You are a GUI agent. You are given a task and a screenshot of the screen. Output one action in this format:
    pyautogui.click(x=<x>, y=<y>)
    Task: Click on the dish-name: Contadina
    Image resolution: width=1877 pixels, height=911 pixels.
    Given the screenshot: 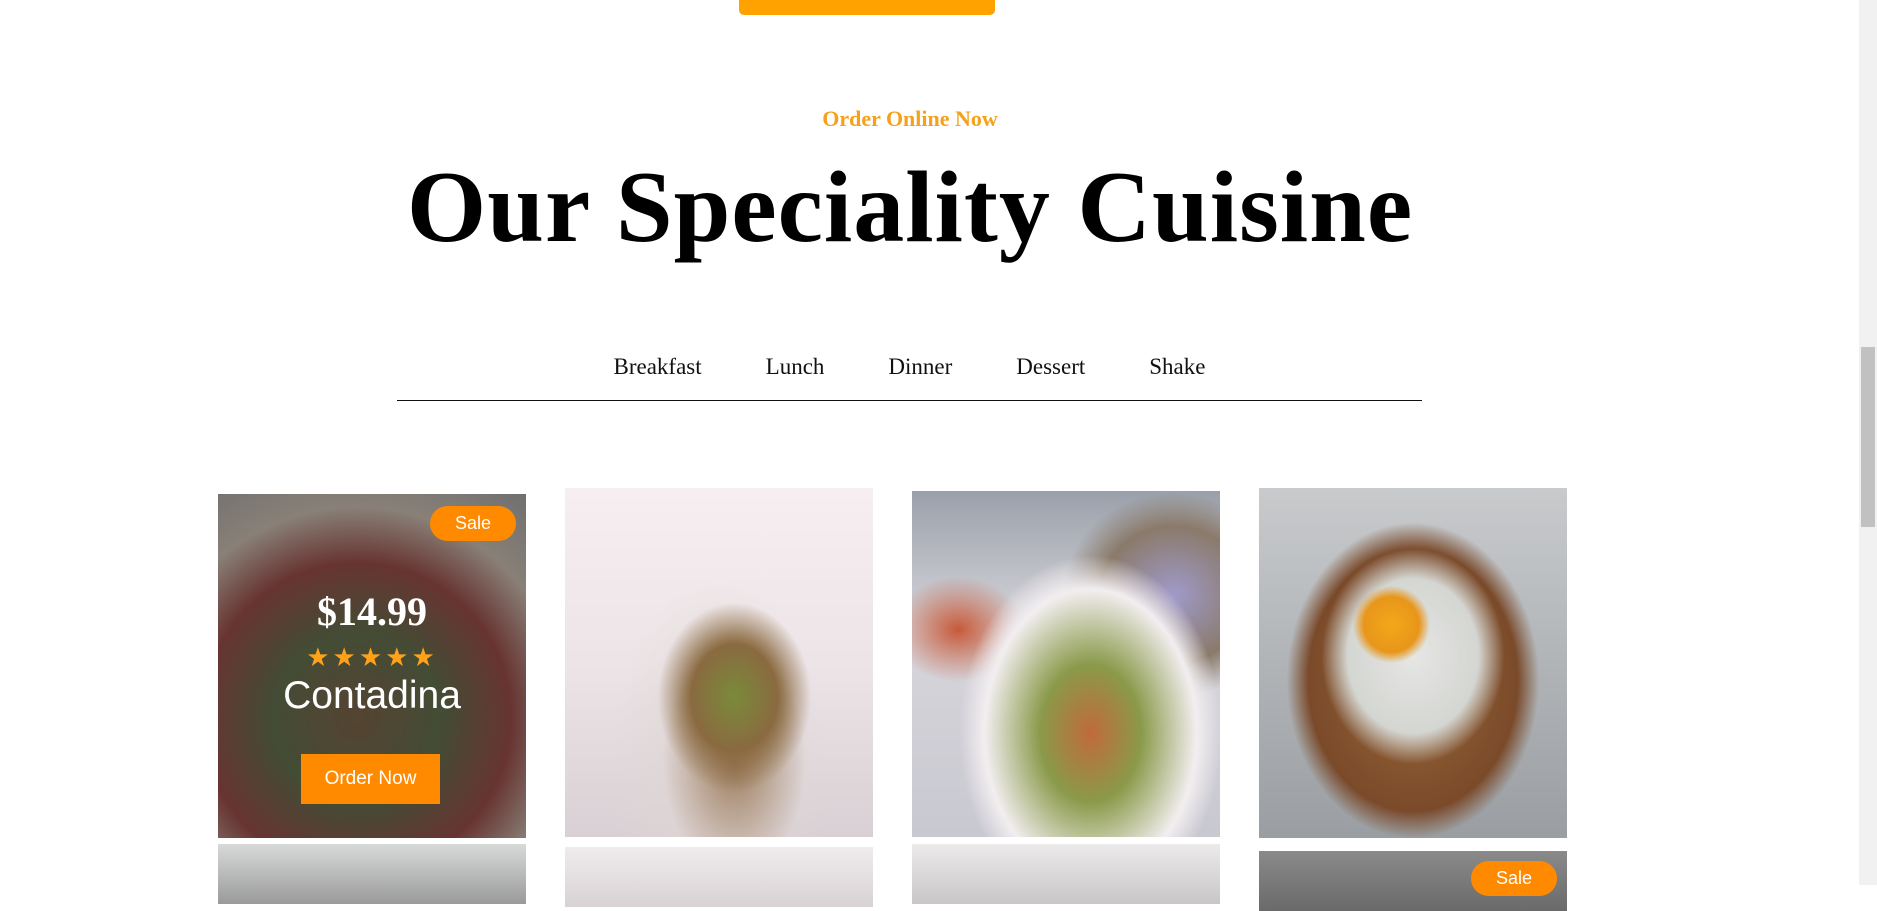 What is the action you would take?
    pyautogui.click(x=372, y=695)
    